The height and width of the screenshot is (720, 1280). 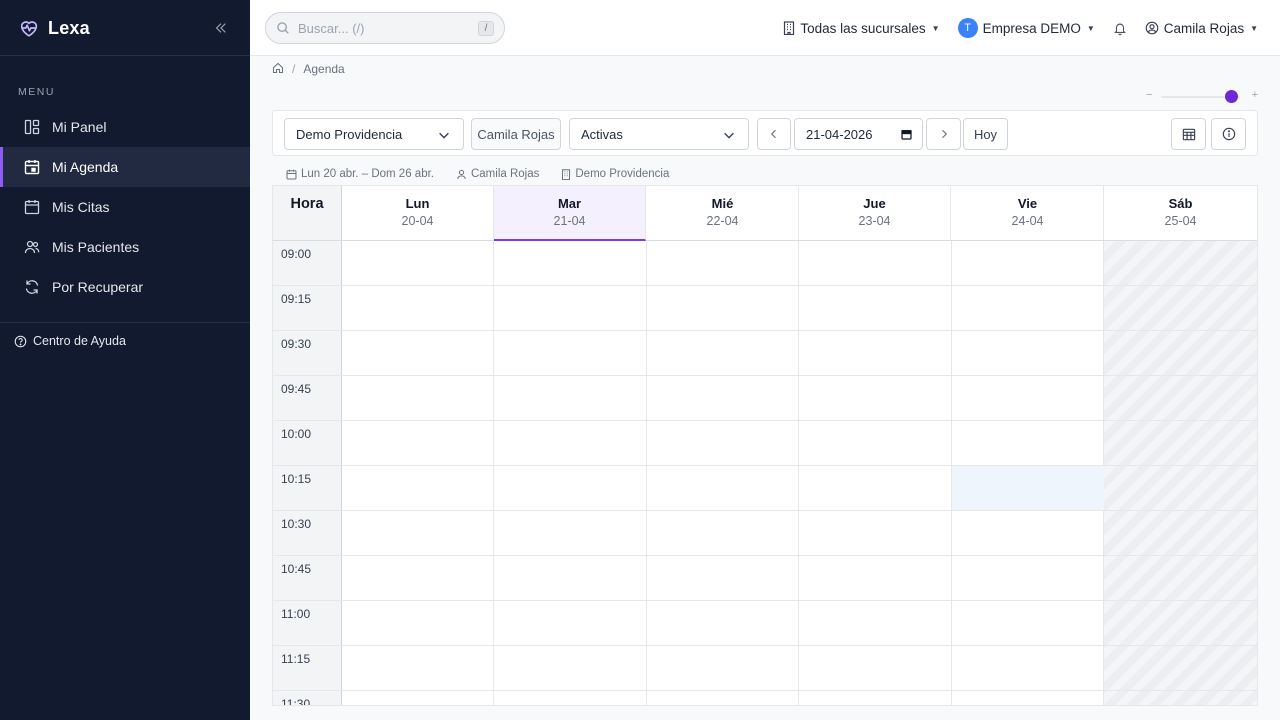 What do you see at coordinates (1180, 213) in the screenshot?
I see `day-header-sab: Sáb 25-04` at bounding box center [1180, 213].